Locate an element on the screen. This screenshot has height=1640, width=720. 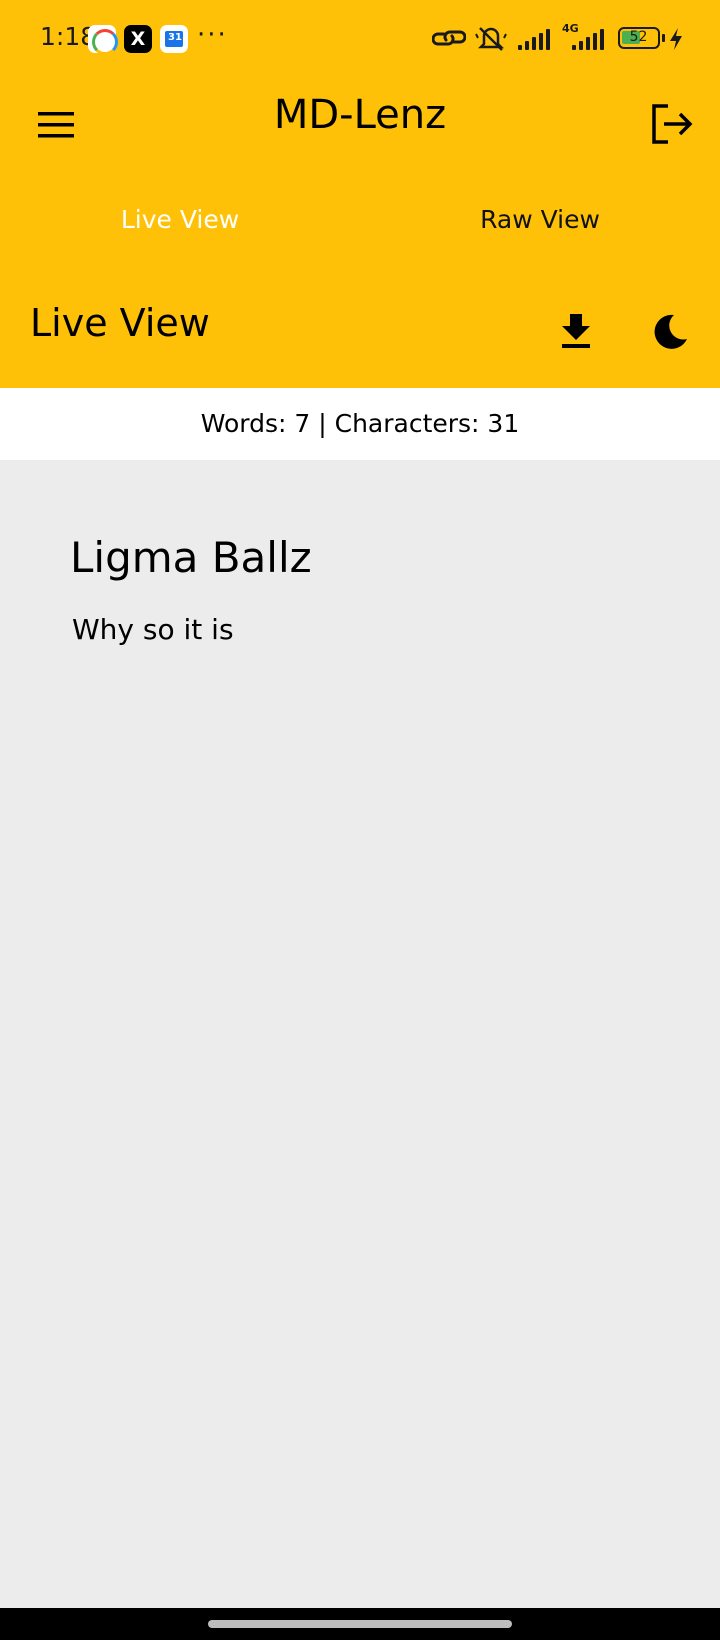
logout-button is located at coordinates (672, 124).